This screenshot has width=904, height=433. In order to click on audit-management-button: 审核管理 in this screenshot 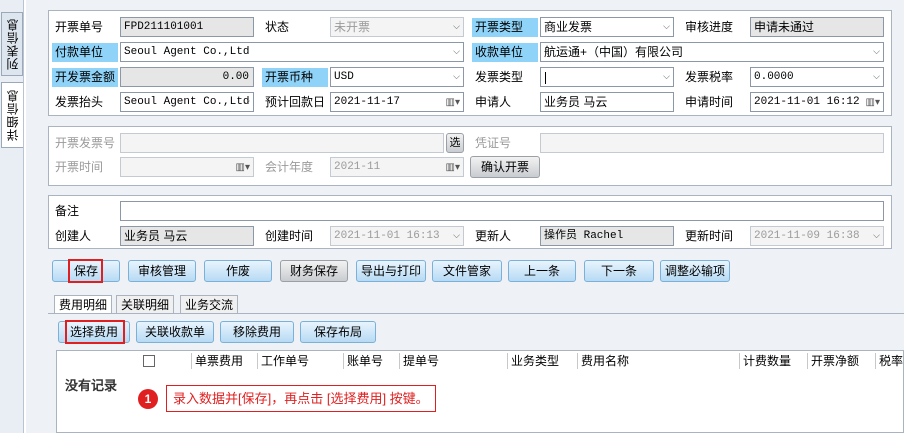, I will do `click(162, 271)`.